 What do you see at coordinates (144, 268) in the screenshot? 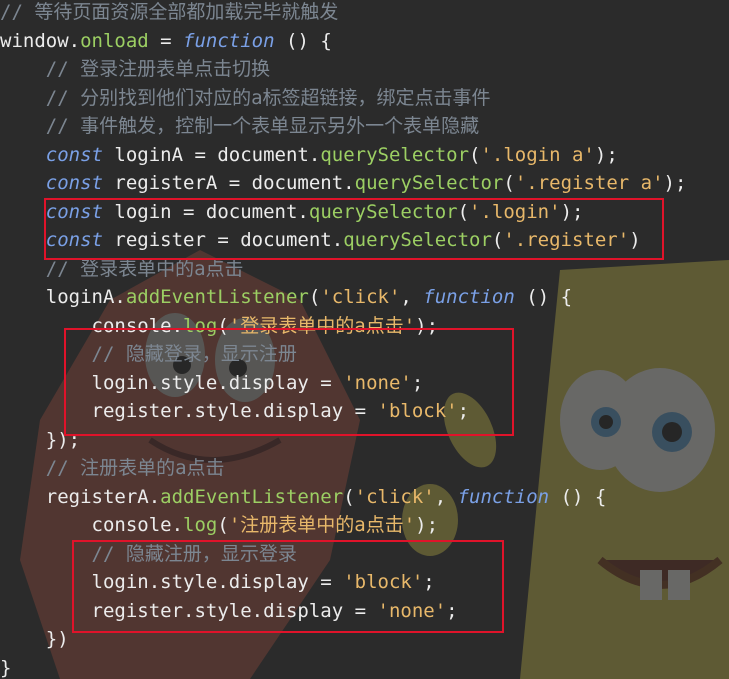
I see `code-token-comment: // 登录表单中的a点击` at bounding box center [144, 268].